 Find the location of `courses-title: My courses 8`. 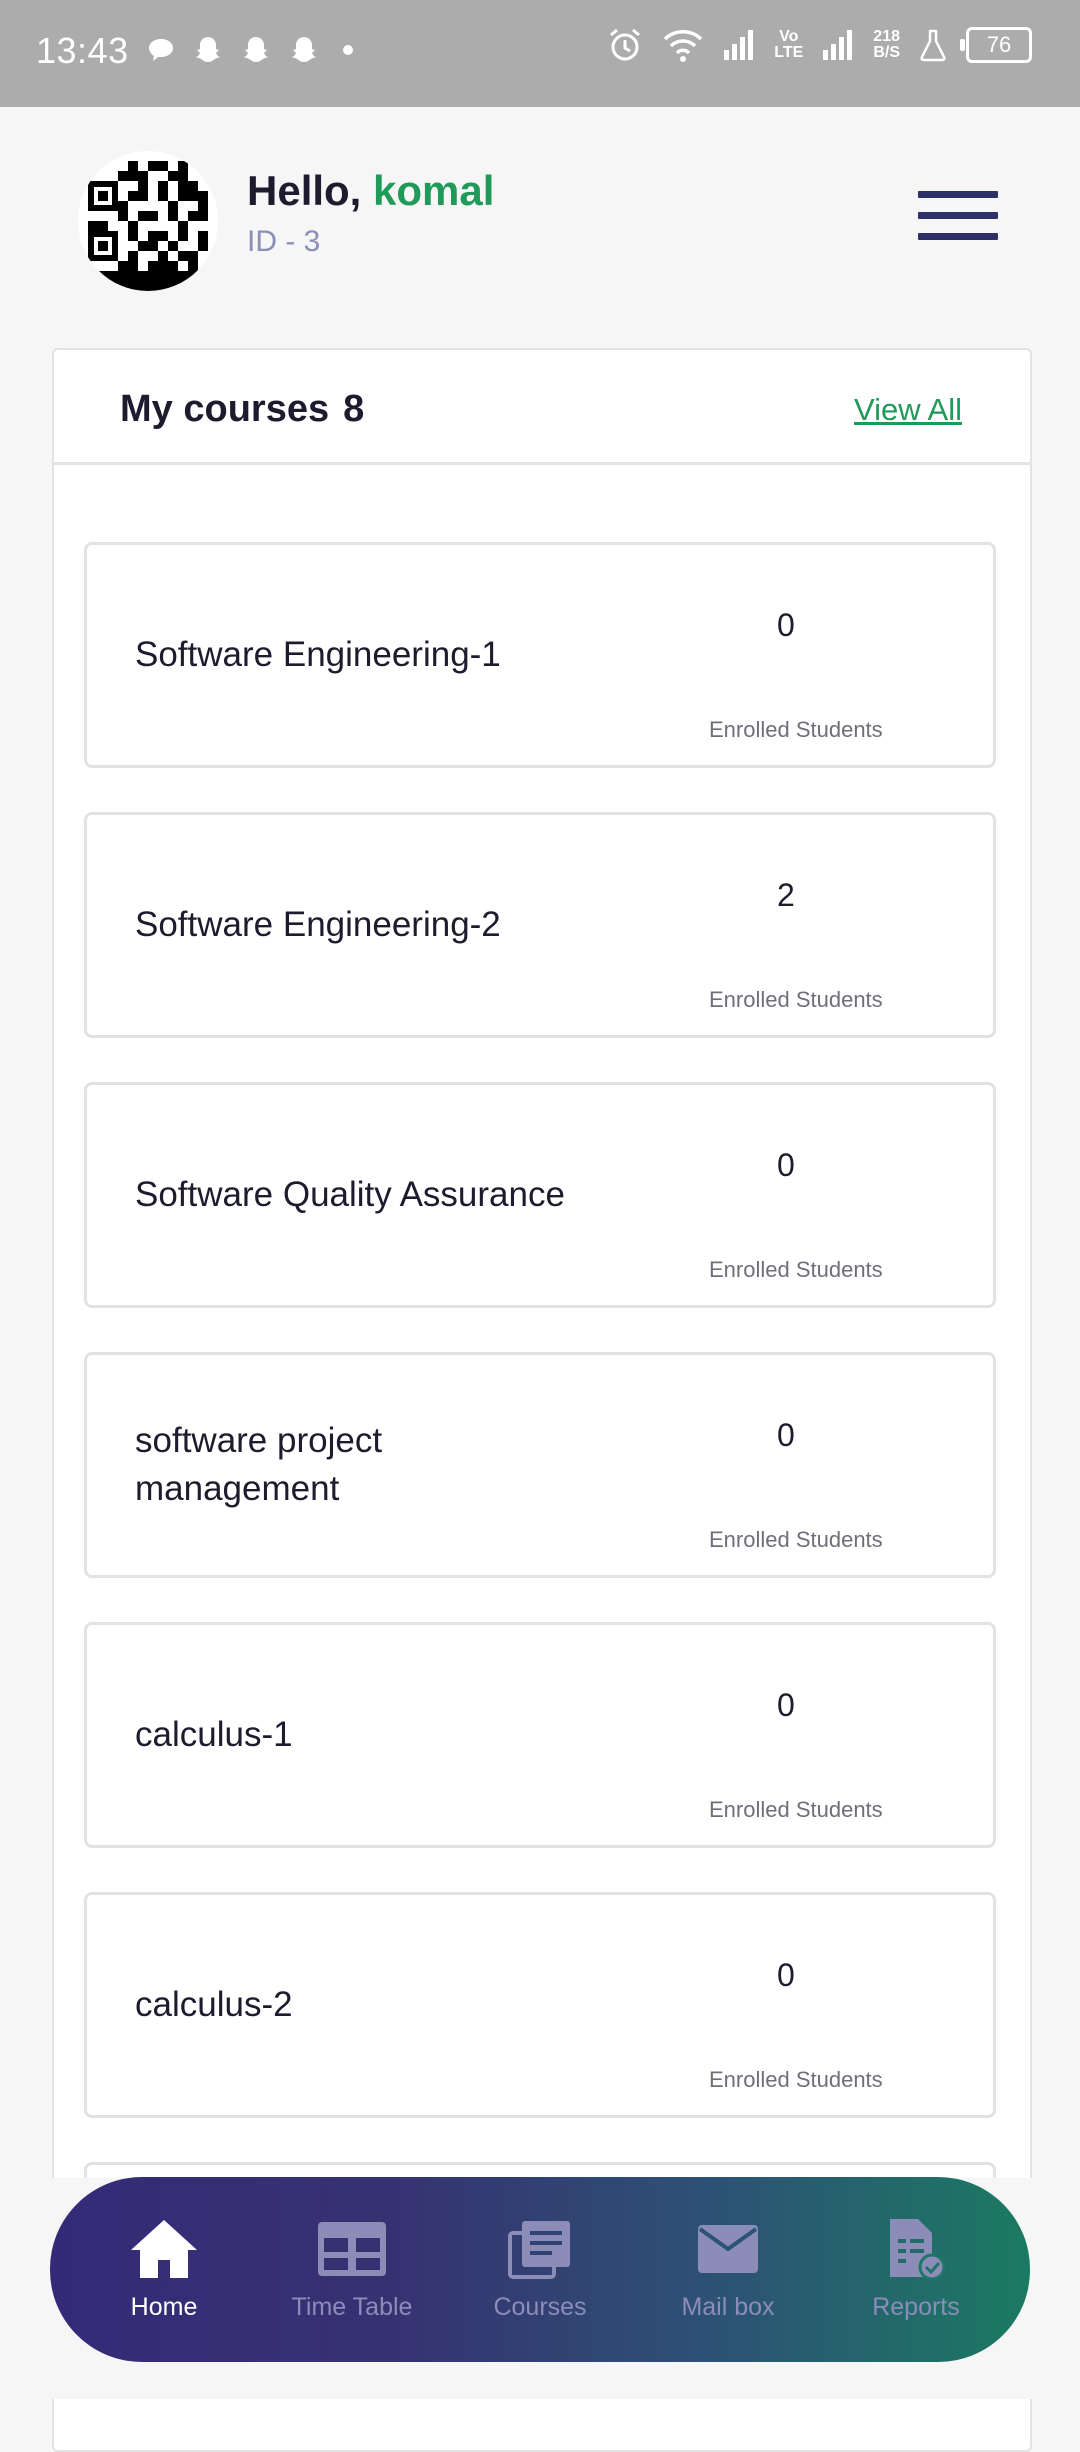

courses-title: My courses 8 is located at coordinates (242, 409).